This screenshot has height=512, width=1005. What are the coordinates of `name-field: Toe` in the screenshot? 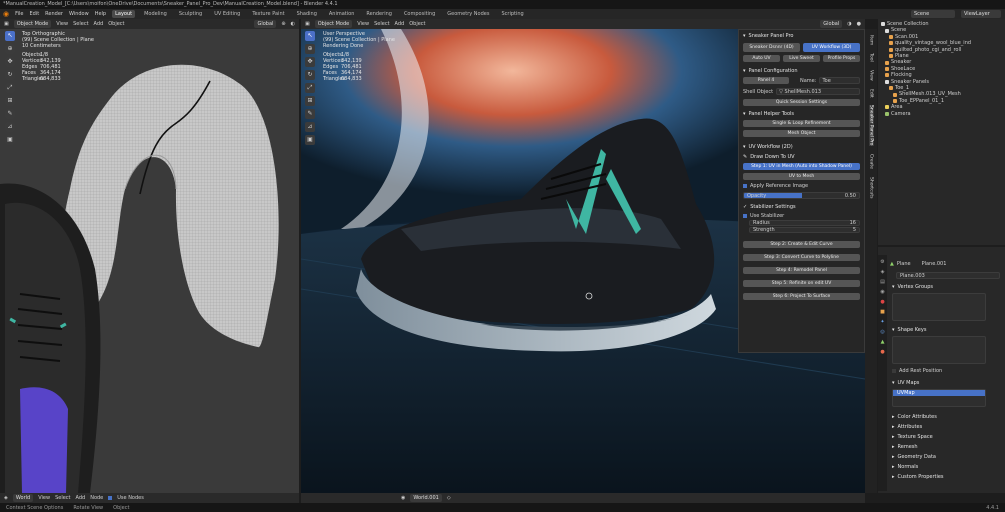 It's located at (839, 80).